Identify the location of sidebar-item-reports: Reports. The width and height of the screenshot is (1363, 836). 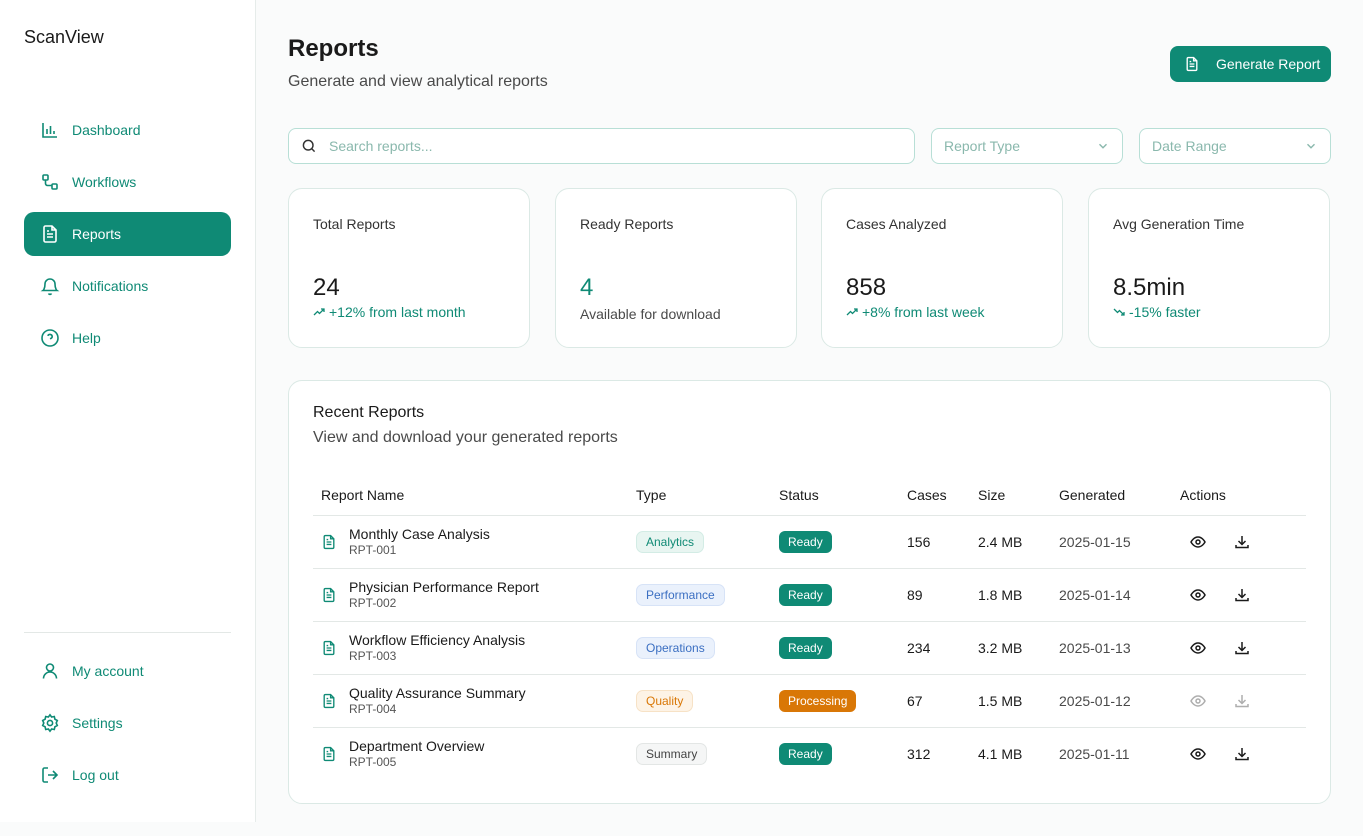
(127, 234).